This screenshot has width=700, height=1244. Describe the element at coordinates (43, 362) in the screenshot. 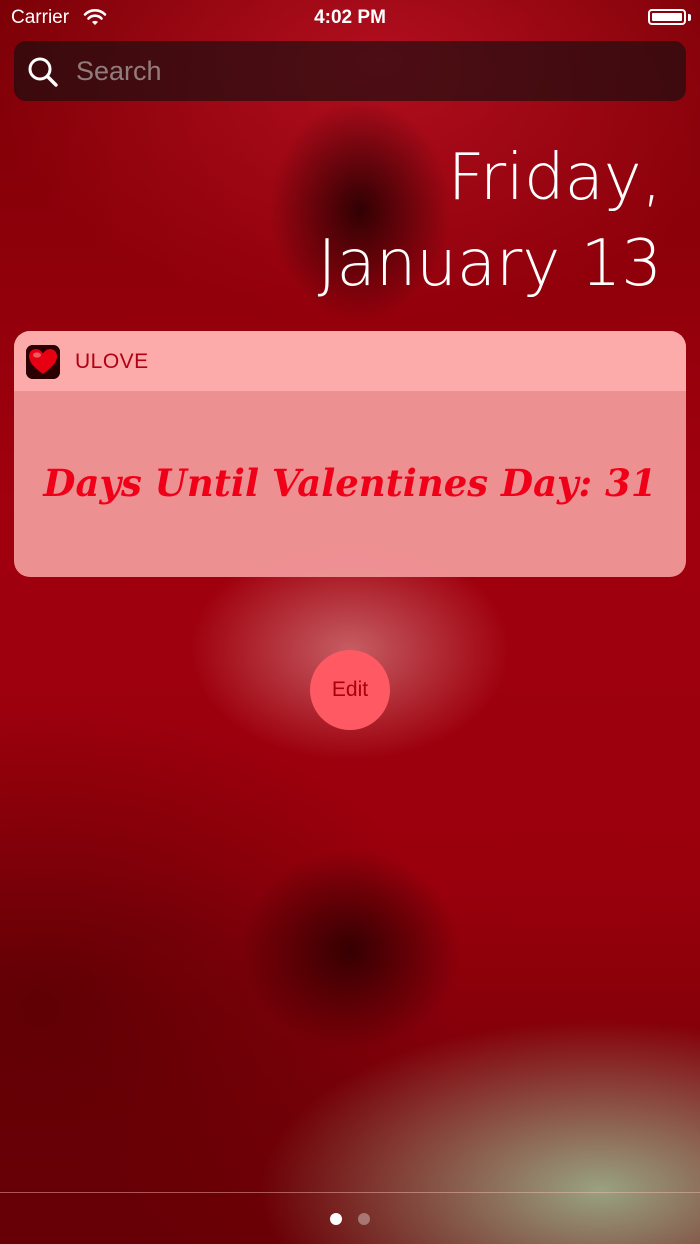

I see `heart-icon` at that location.